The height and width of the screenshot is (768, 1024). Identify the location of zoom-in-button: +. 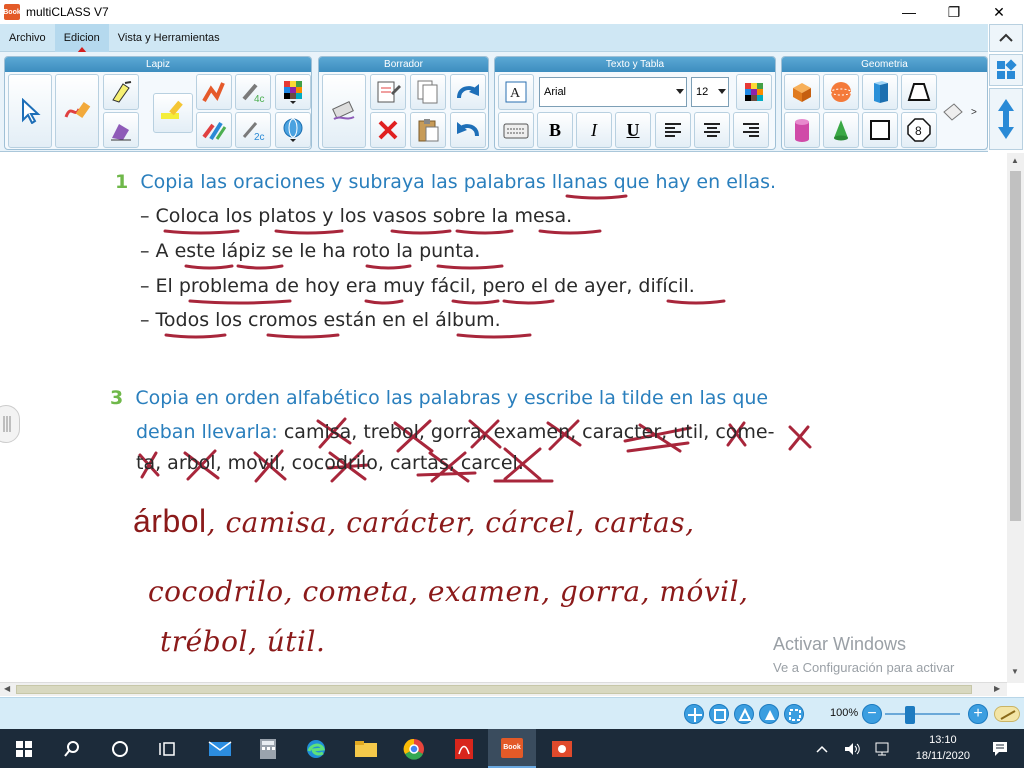
(978, 714).